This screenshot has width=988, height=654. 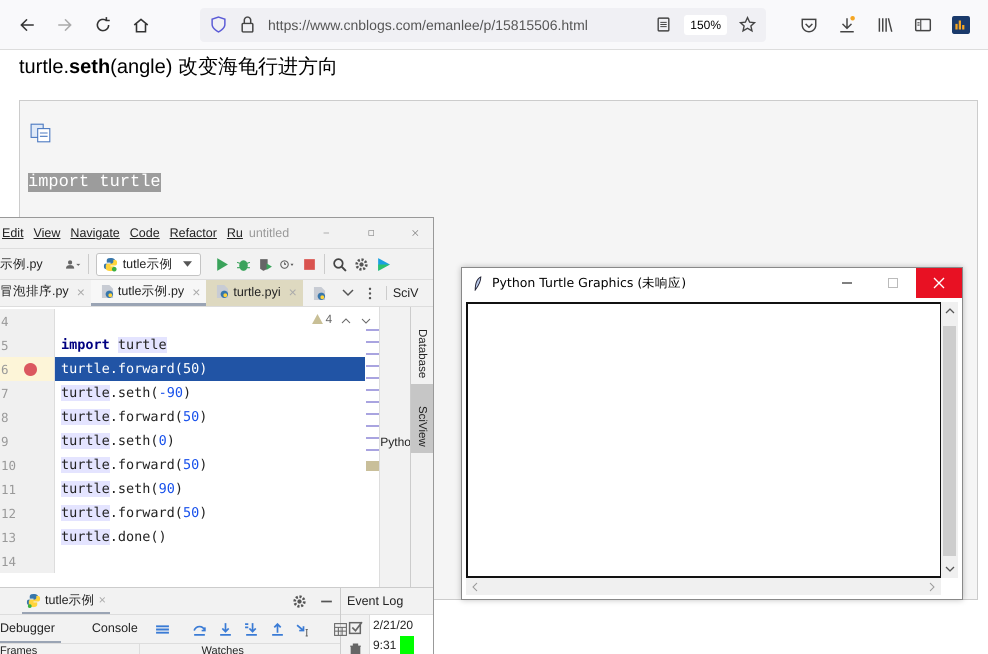 I want to click on lock-icon, so click(x=247, y=24).